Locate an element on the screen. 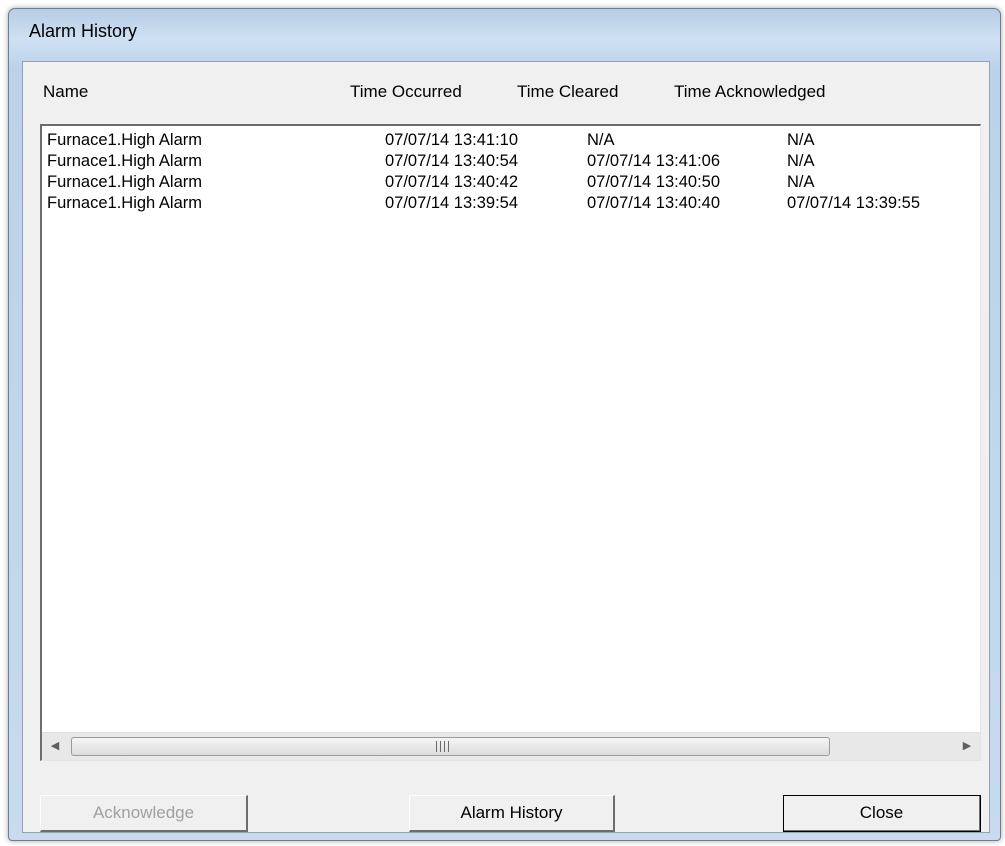 This screenshot has width=1005, height=846. column-header-time-acknowledged: Time Acknowledged is located at coordinates (750, 91).